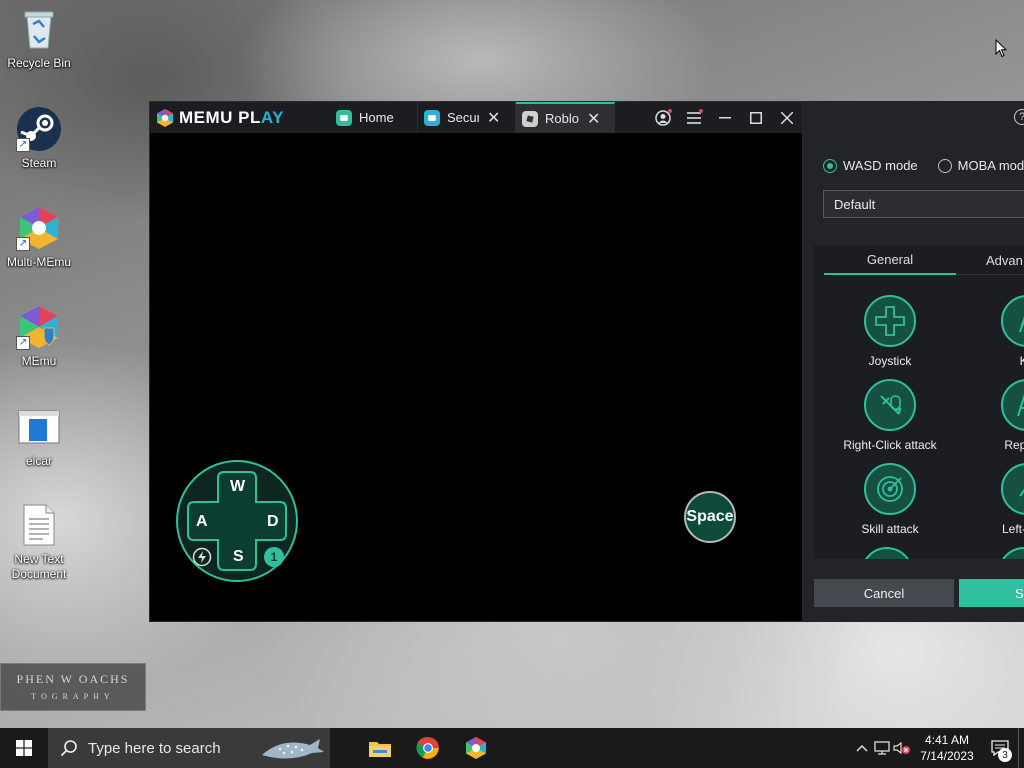 Image resolution: width=1024 pixels, height=768 pixels. I want to click on dpad-key-up: W, so click(238, 486).